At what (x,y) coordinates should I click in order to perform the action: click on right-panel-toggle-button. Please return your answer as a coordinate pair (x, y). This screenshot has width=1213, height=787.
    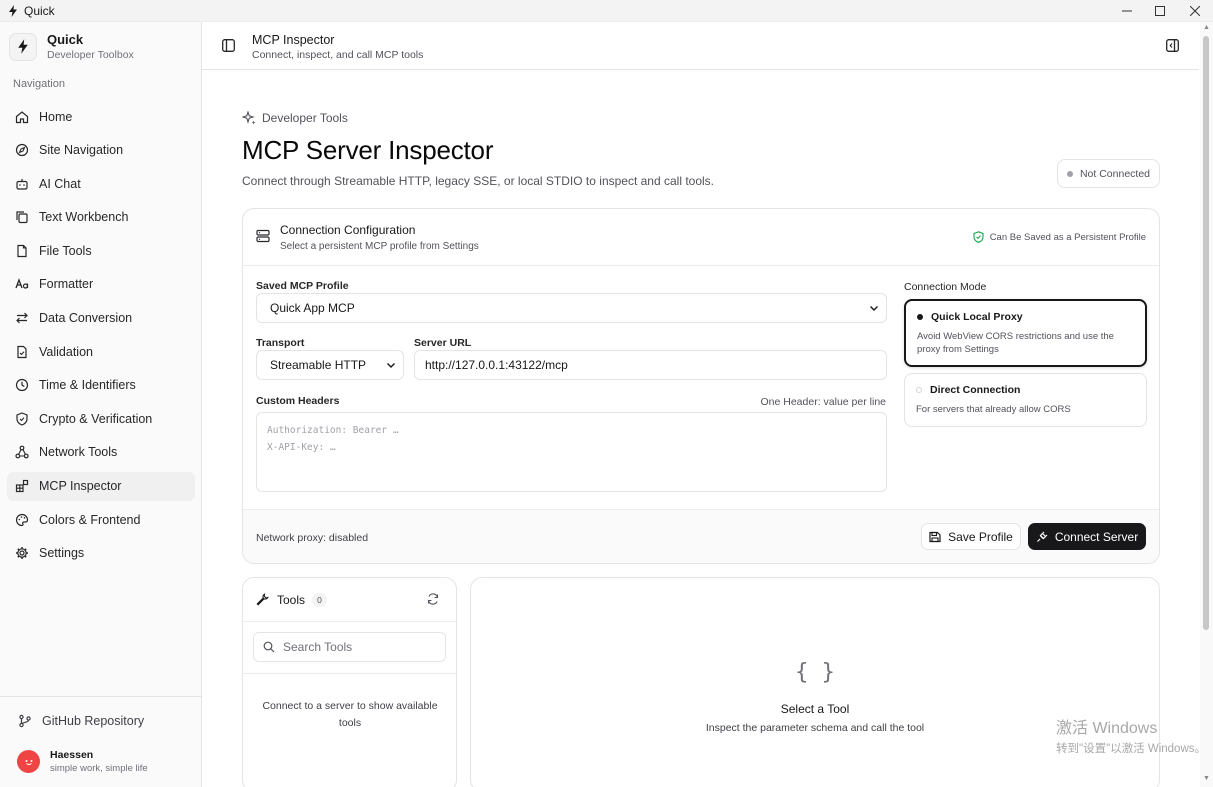
    Looking at the image, I should click on (1172, 47).